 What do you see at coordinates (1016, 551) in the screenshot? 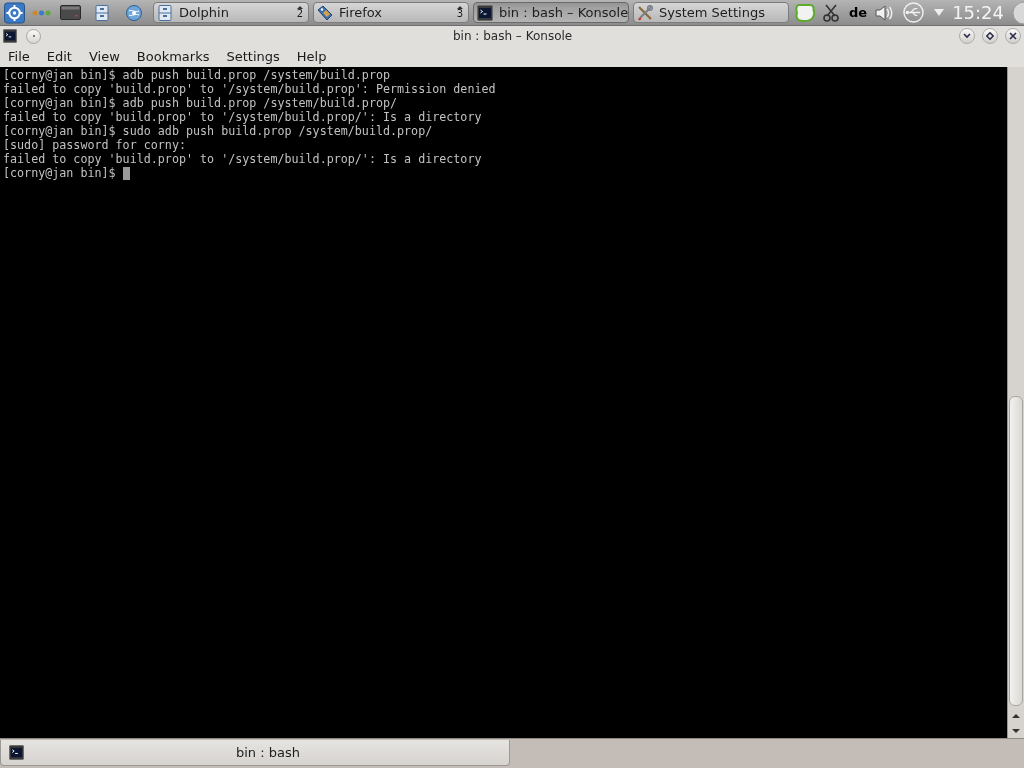
I see `scrollbar-thumb` at bounding box center [1016, 551].